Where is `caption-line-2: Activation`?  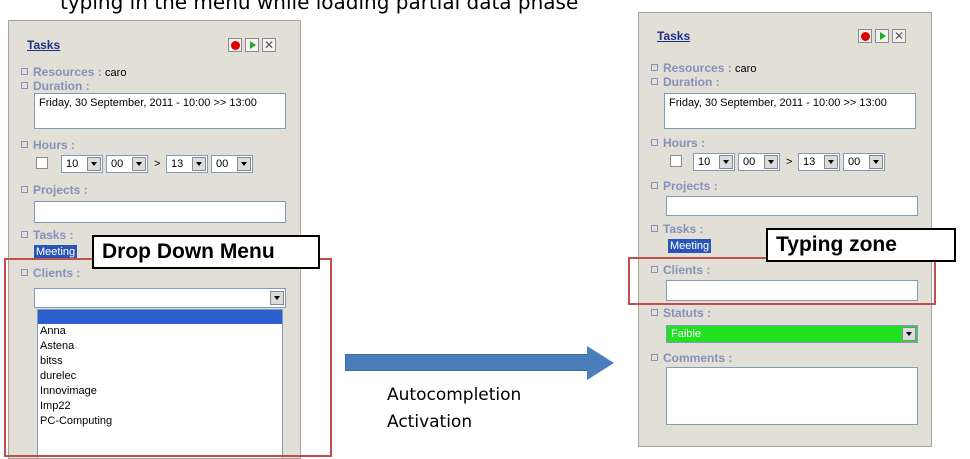 caption-line-2: Activation is located at coordinates (430, 422).